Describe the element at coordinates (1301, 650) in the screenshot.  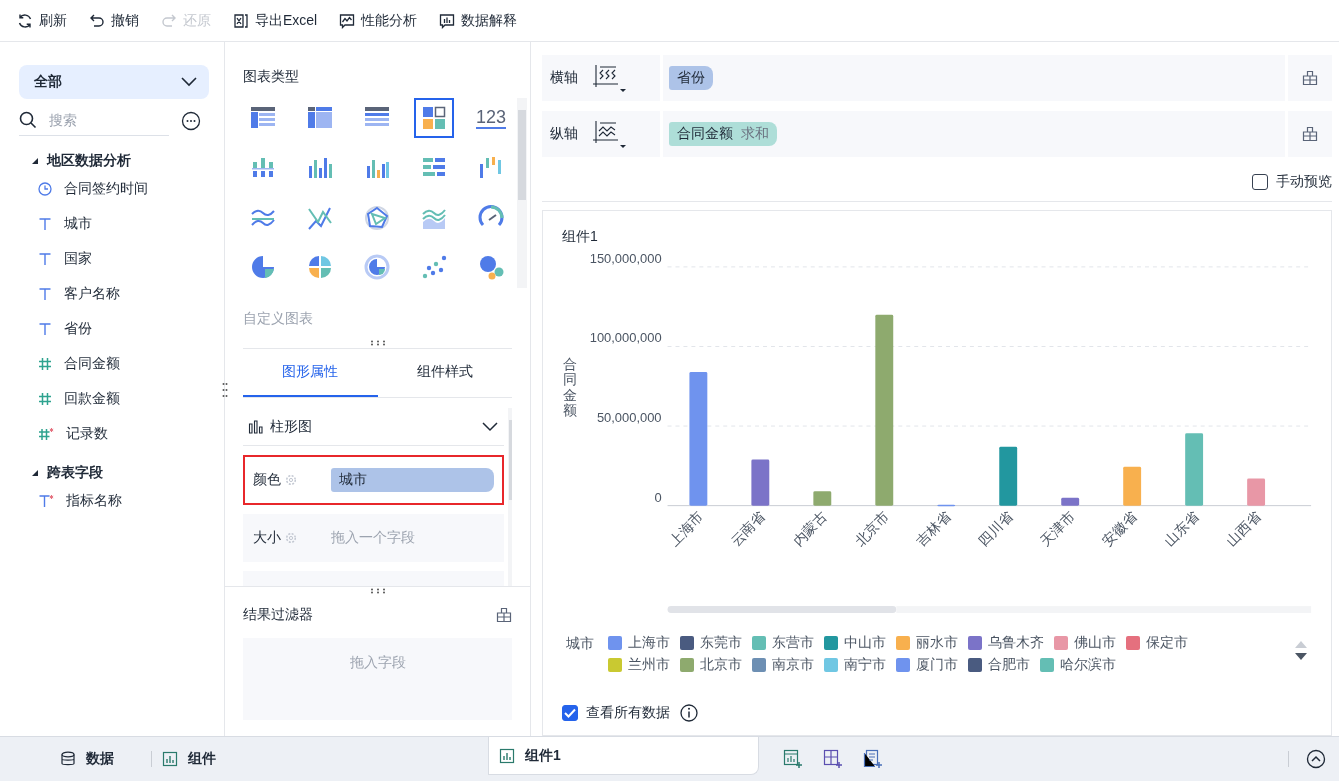
I see `page-arrows-icon` at that location.